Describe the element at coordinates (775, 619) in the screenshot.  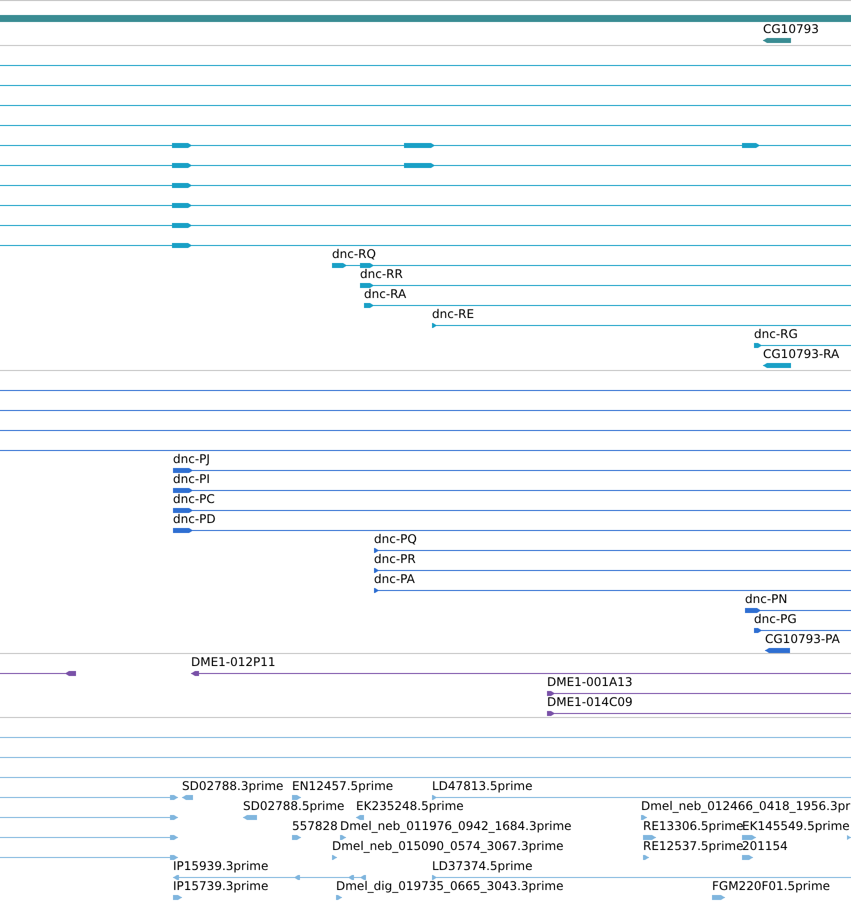
I see `feature-label: dnc-PG` at that location.